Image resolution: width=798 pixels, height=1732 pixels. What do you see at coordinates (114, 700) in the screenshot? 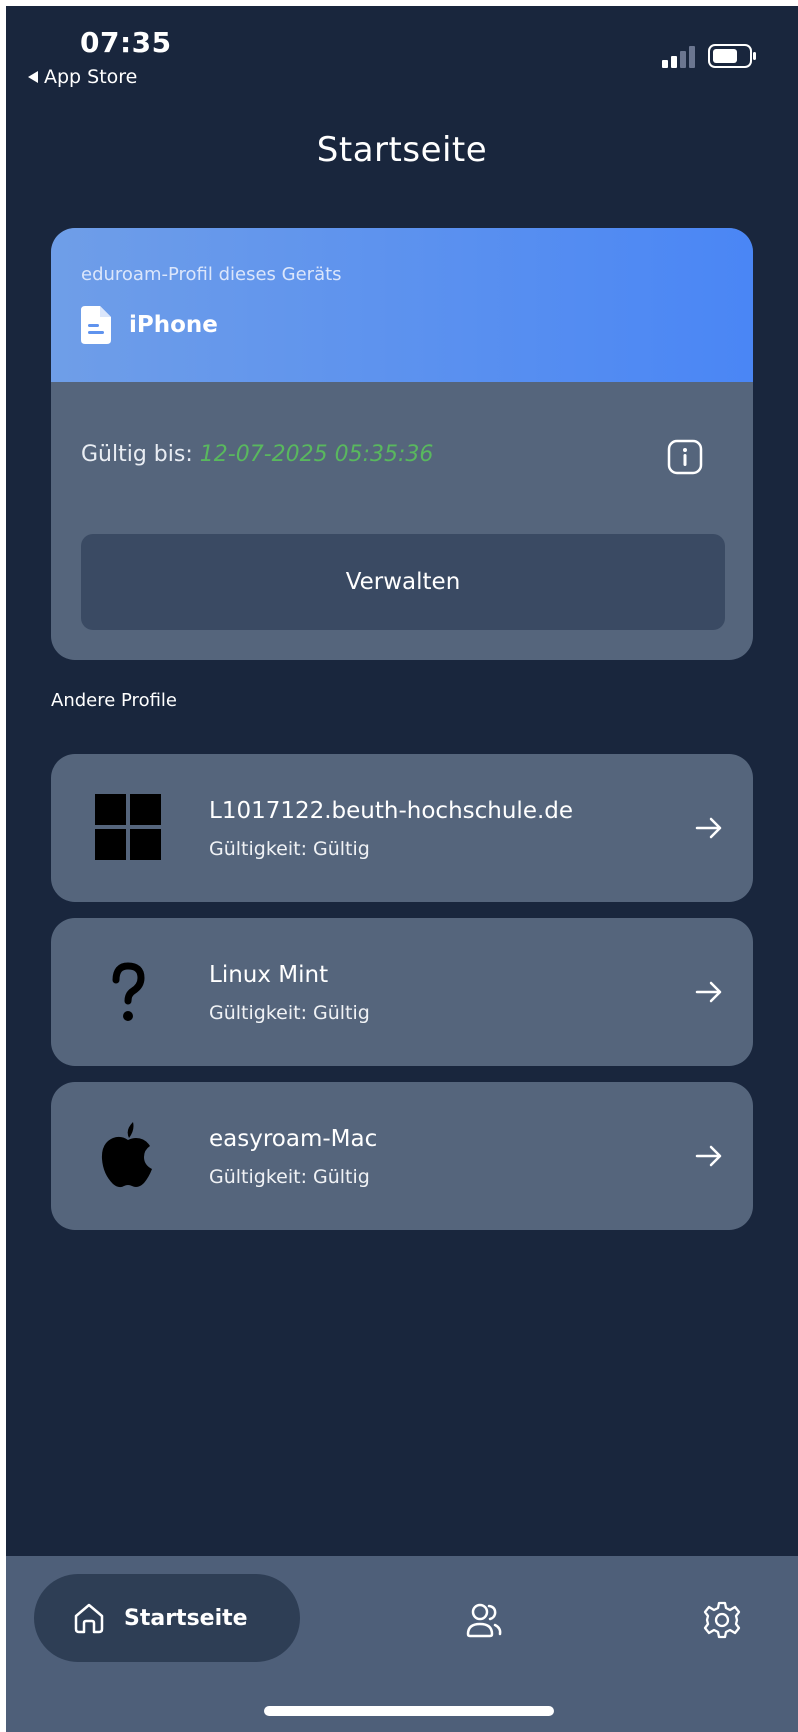
I see `other-profiles-label: Andere Profile` at bounding box center [114, 700].